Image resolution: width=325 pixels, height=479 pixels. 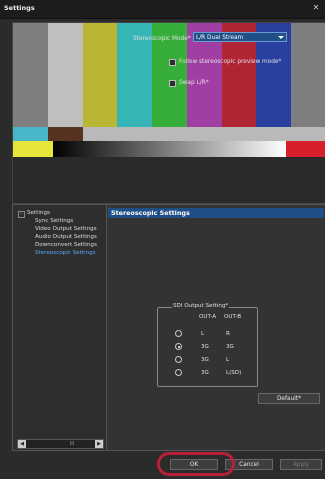 I want to click on sdi-row-4-out-a: 3G, so click(x=205, y=373).